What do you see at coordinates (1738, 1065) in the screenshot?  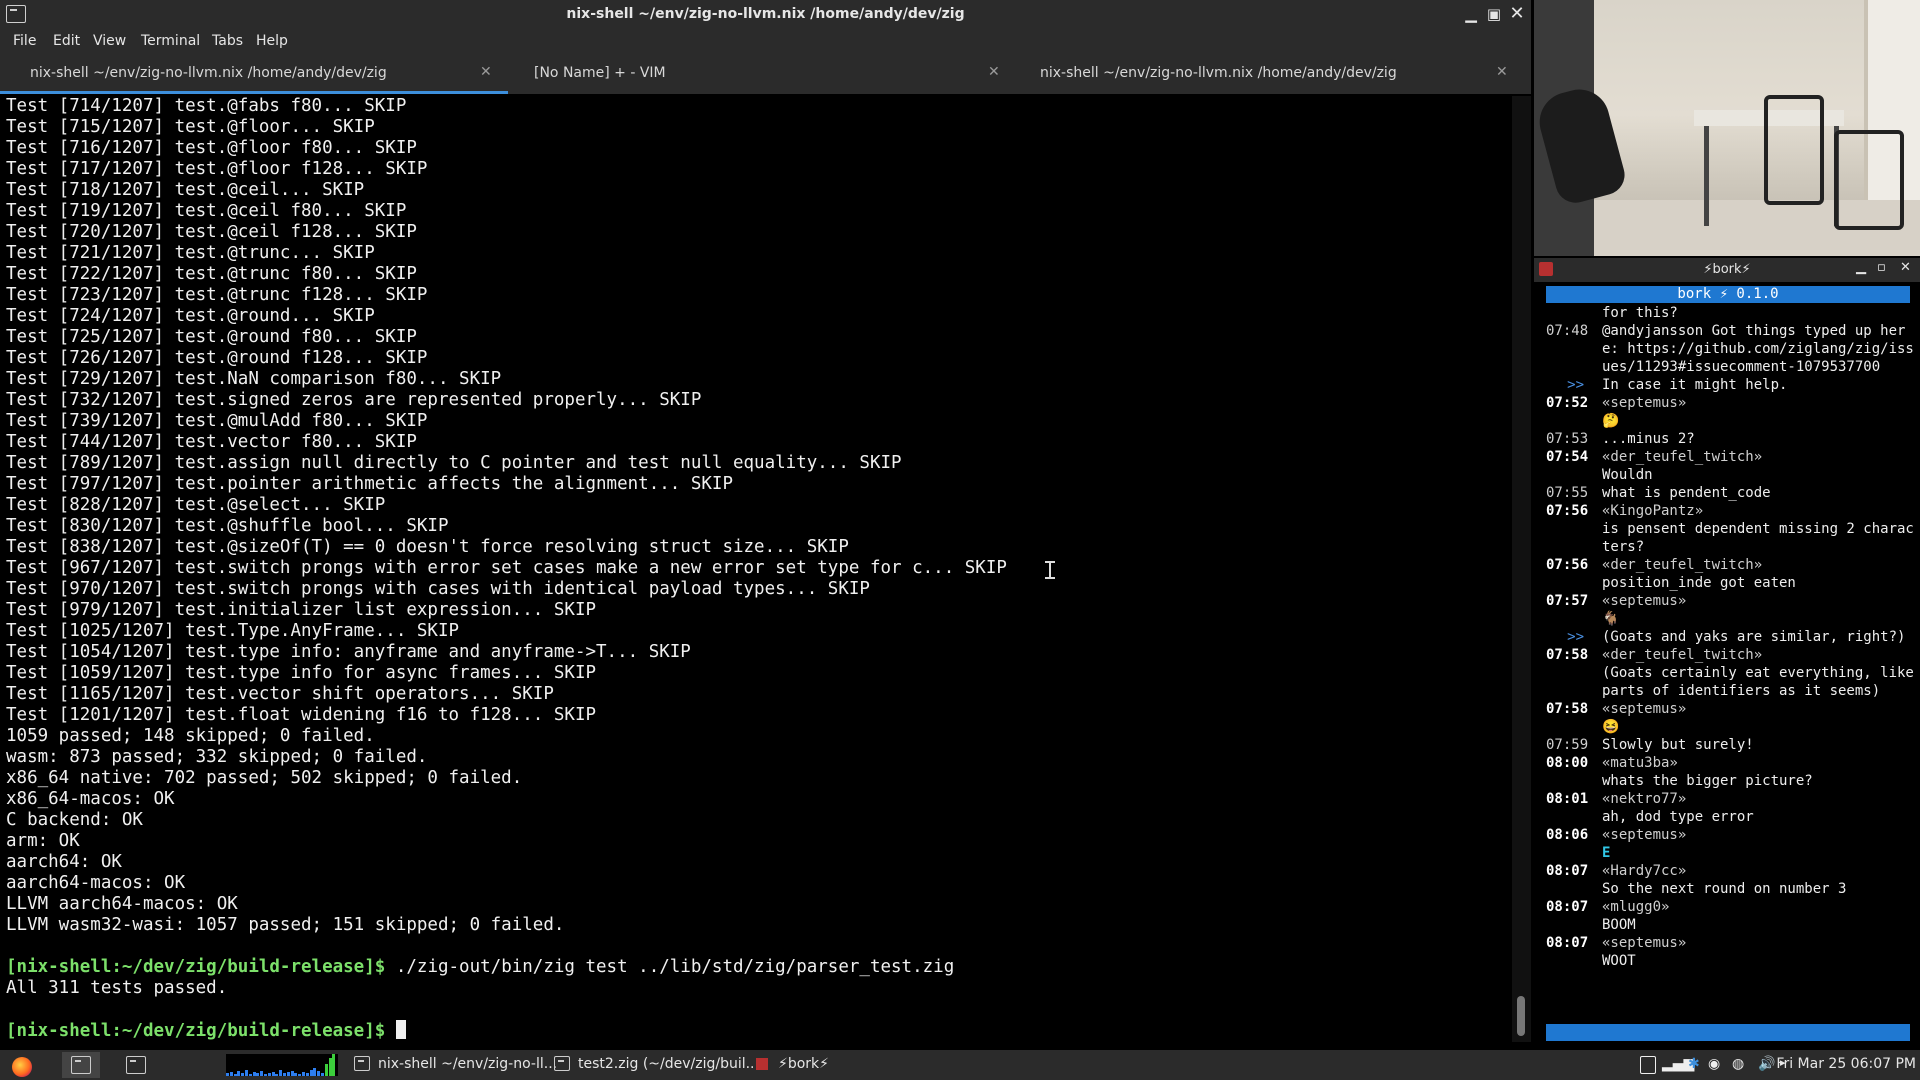 I see `discord-icon: ◍` at bounding box center [1738, 1065].